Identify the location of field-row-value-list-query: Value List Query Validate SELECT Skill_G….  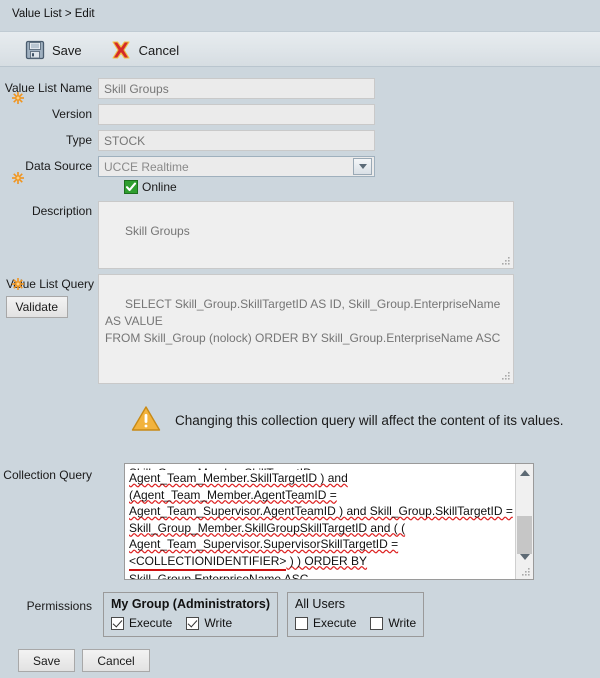
(257, 329).